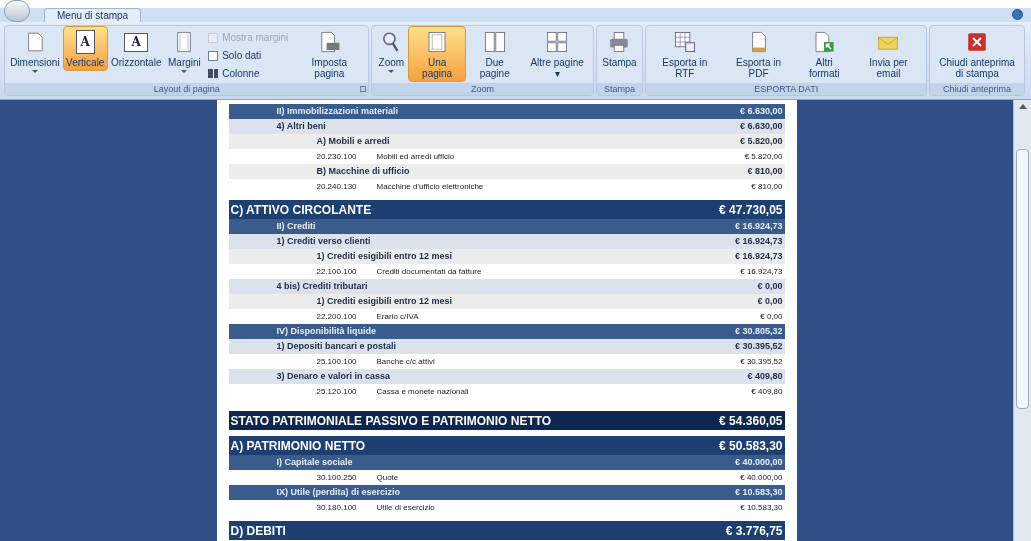 The width and height of the screenshot is (1031, 541). Describe the element at coordinates (353, 141) in the screenshot. I see `row-label: A) Mobili e arredi` at that location.